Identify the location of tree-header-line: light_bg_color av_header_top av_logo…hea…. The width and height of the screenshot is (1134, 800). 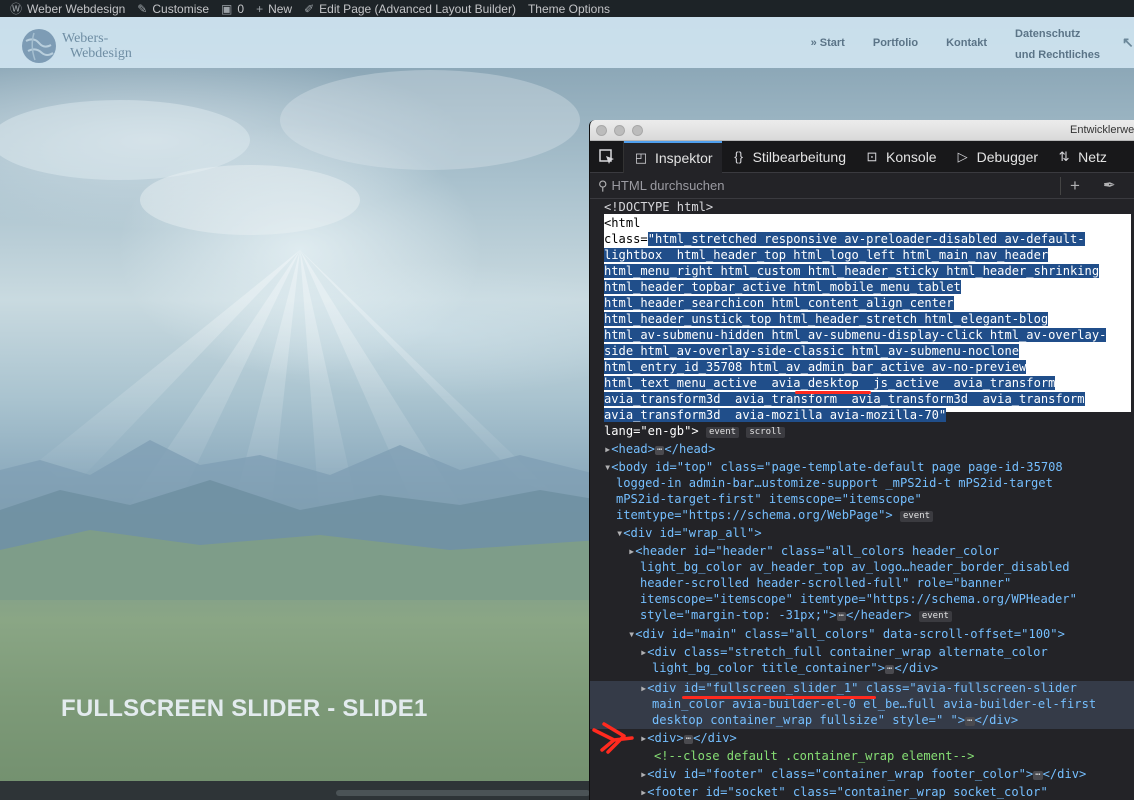
(855, 568).